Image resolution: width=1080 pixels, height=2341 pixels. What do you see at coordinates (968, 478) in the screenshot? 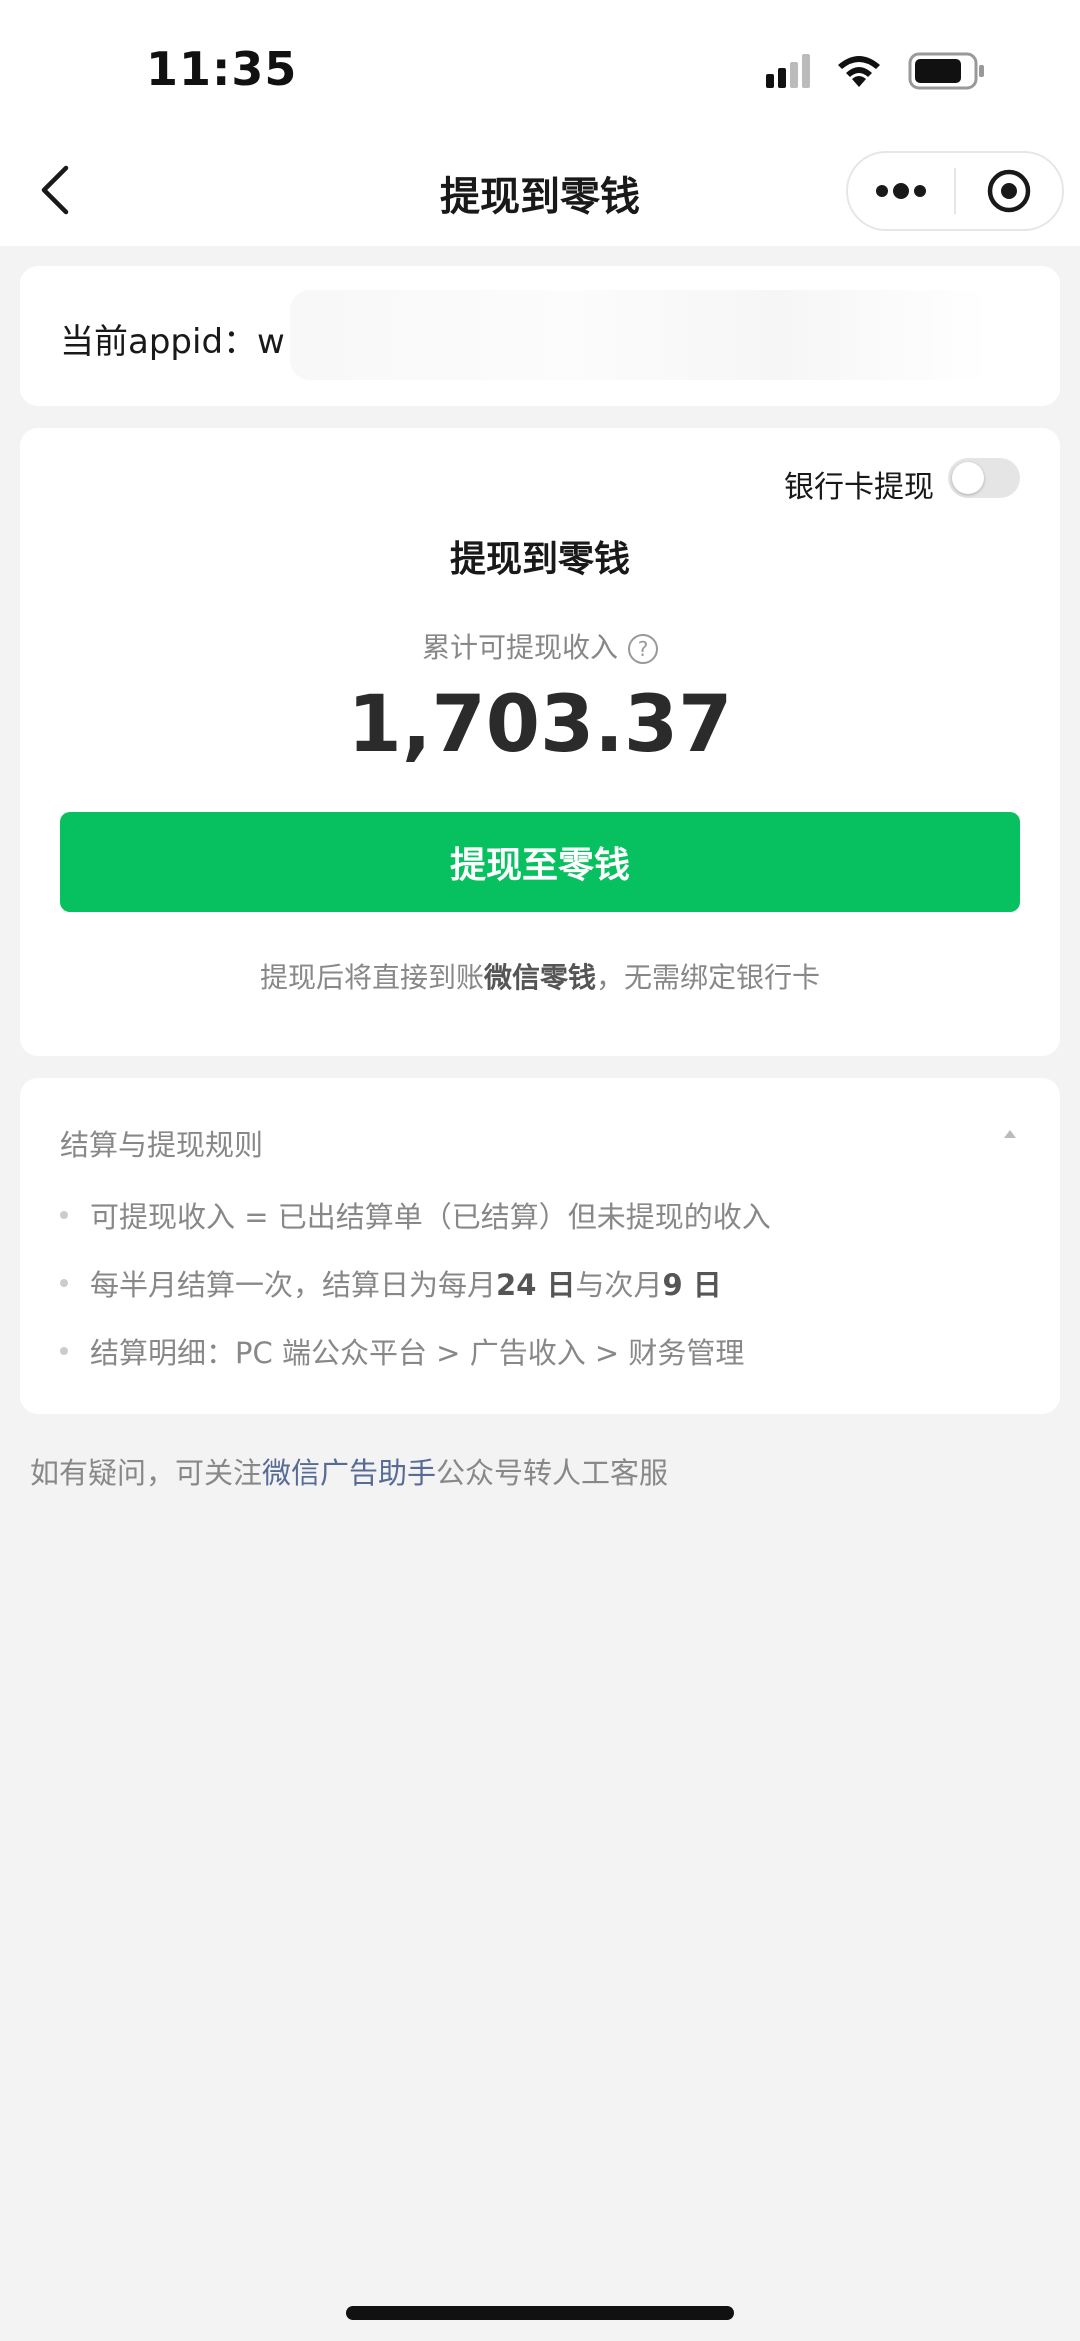
I see `toggle-knob` at bounding box center [968, 478].